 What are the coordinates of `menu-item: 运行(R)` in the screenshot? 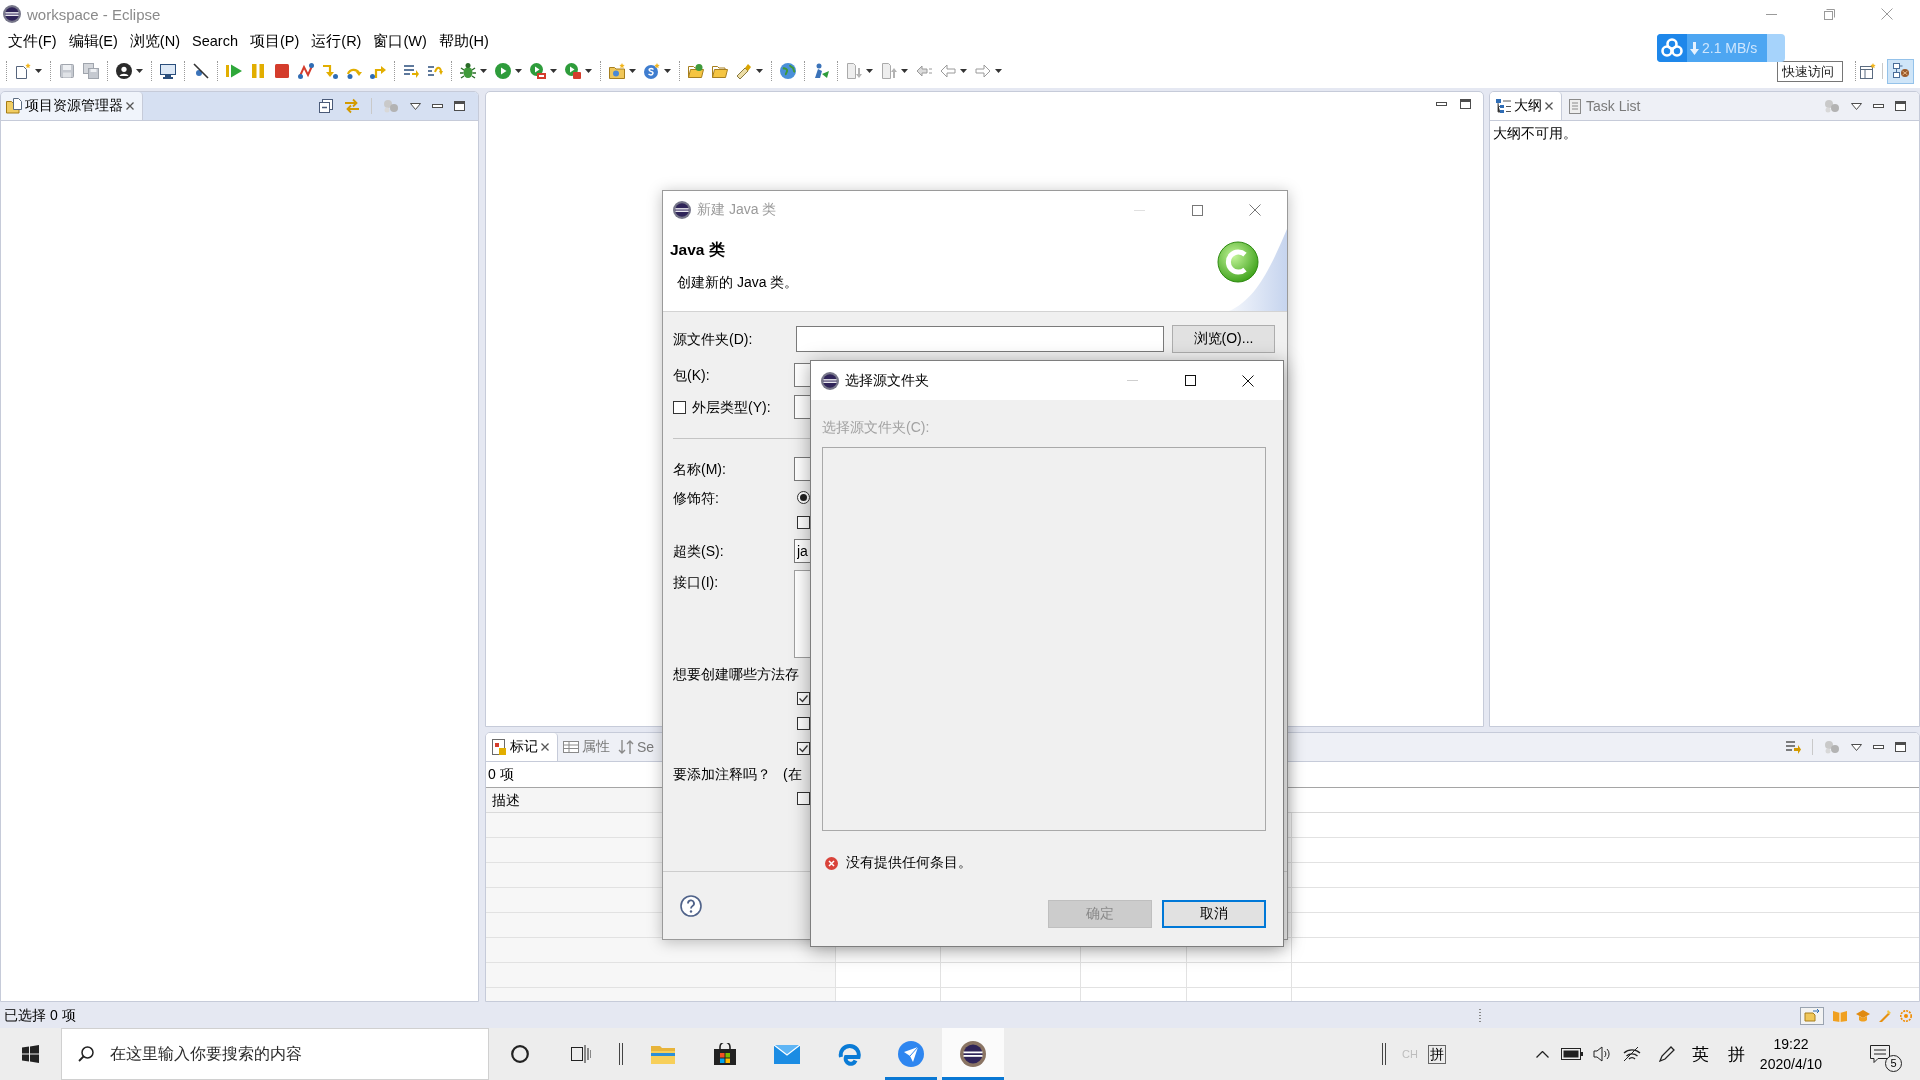 It's located at (336, 41).